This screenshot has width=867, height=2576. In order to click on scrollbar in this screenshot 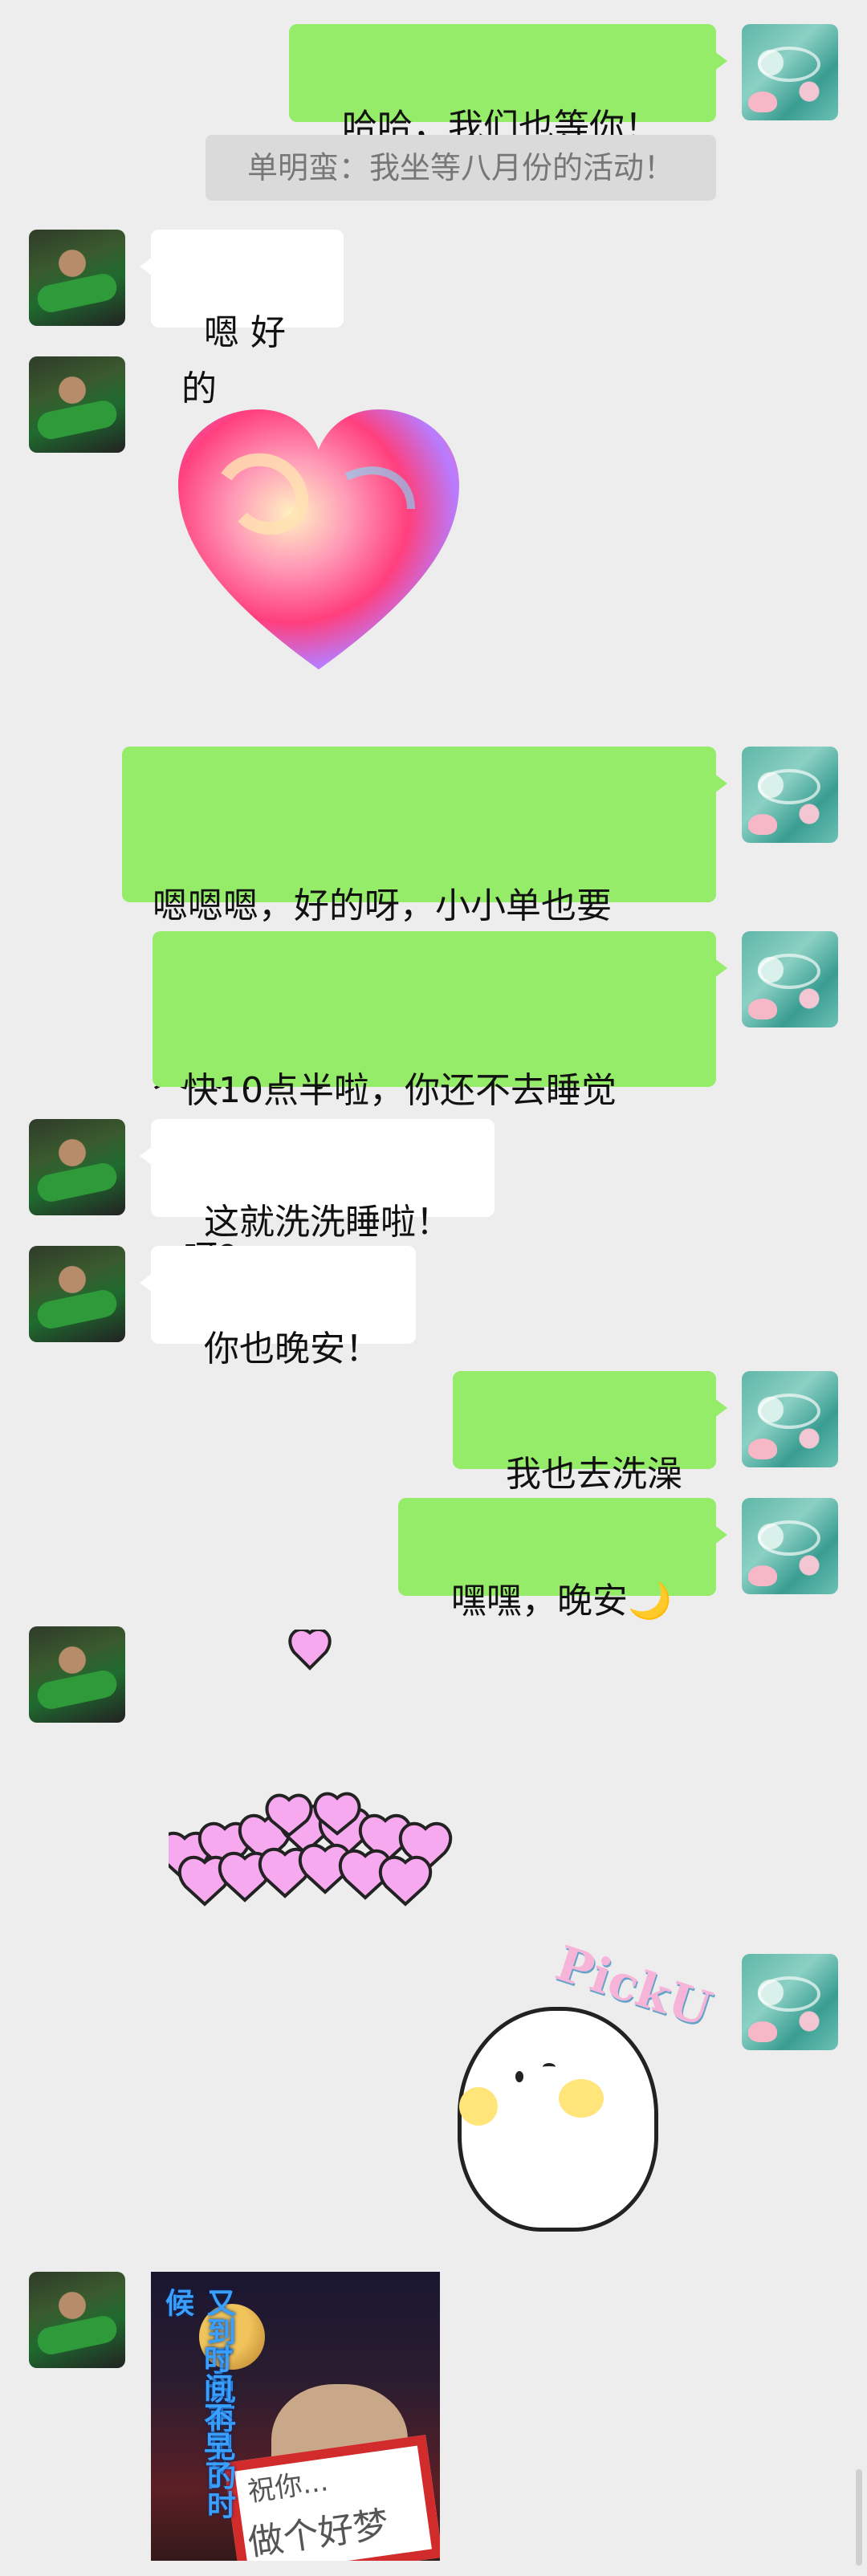, I will do `click(859, 2517)`.